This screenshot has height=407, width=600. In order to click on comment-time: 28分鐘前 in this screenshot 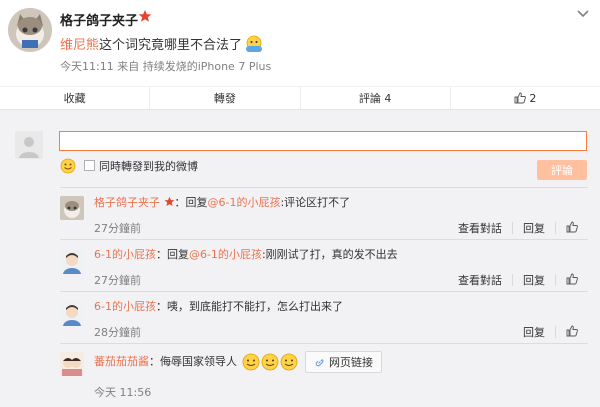, I will do `click(117, 332)`.